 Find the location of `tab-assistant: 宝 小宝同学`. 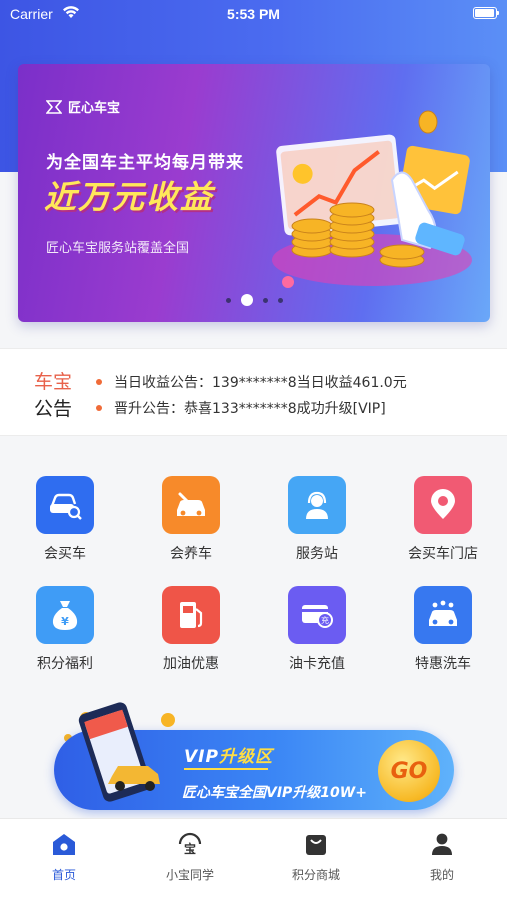

tab-assistant: 宝 小宝同学 is located at coordinates (190, 857).